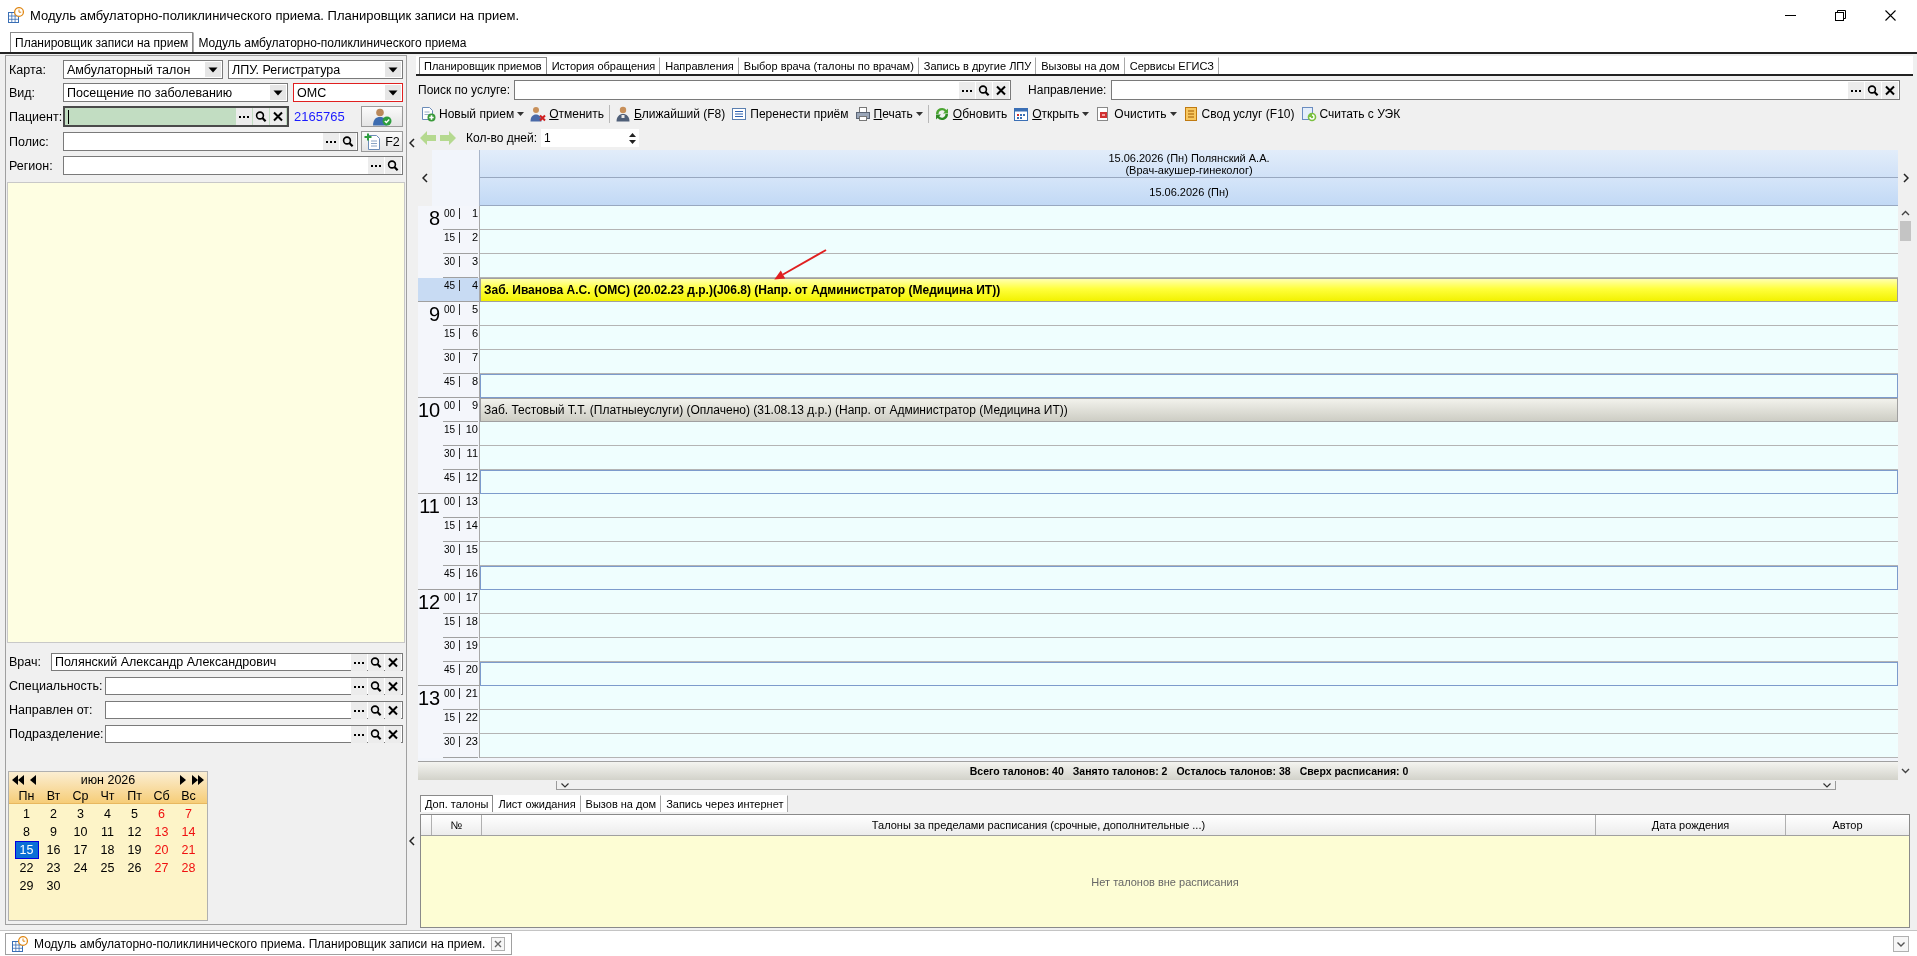 This screenshot has width=1917, height=956. What do you see at coordinates (134, 814) in the screenshot?
I see `calendar-day: 5` at bounding box center [134, 814].